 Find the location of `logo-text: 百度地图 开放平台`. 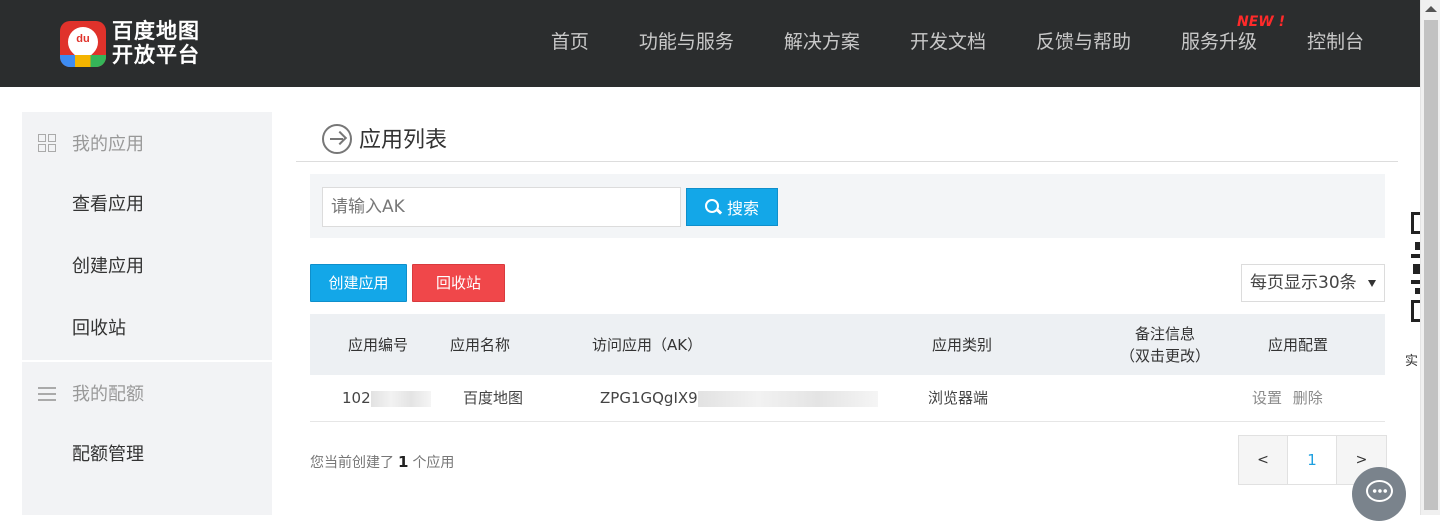

logo-text: 百度地图 开放平台 is located at coordinates (156, 43).